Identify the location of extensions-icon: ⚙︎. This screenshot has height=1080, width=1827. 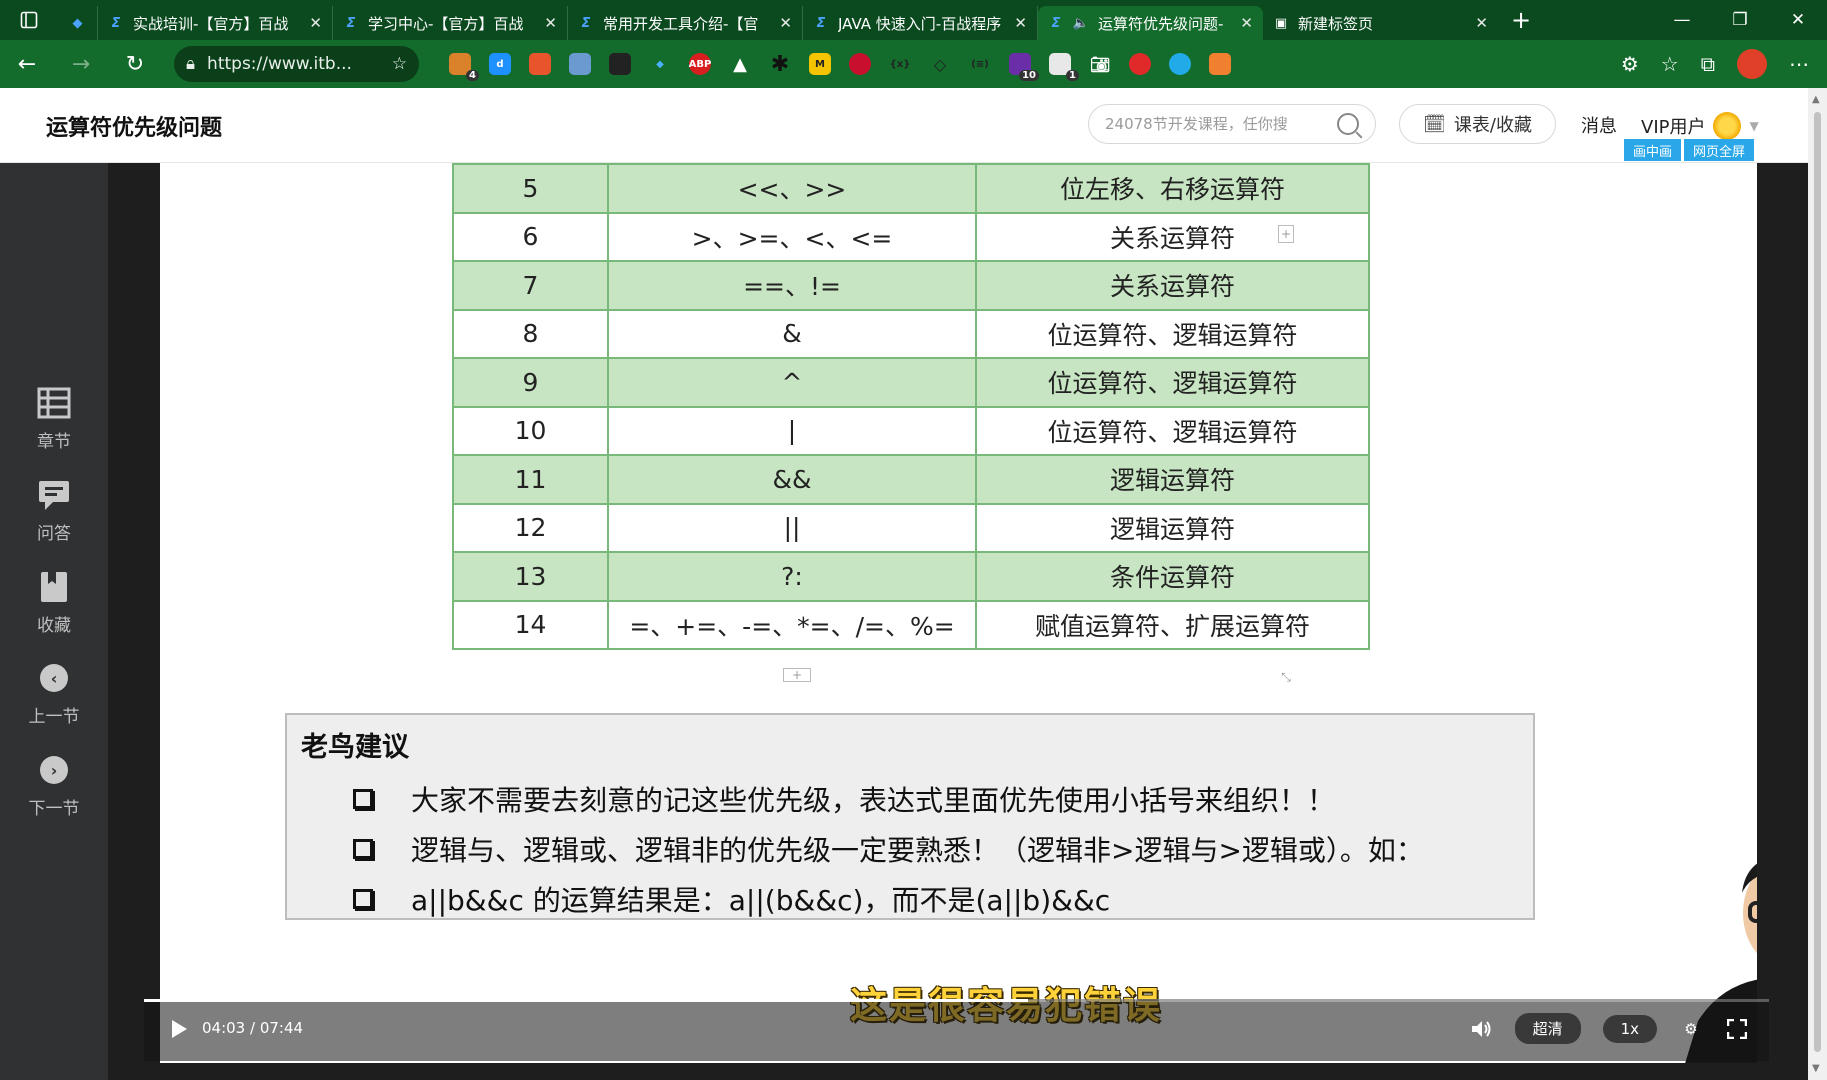
(1630, 64).